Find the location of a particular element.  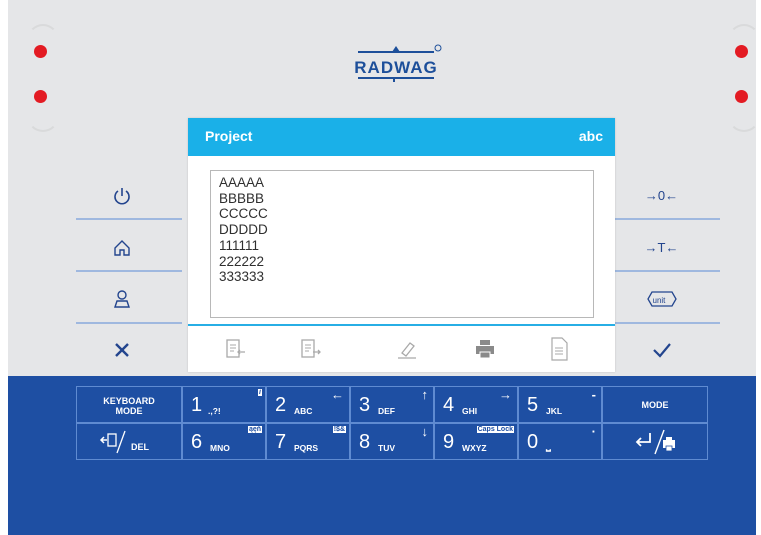

zero-button: →0← is located at coordinates (661, 195).